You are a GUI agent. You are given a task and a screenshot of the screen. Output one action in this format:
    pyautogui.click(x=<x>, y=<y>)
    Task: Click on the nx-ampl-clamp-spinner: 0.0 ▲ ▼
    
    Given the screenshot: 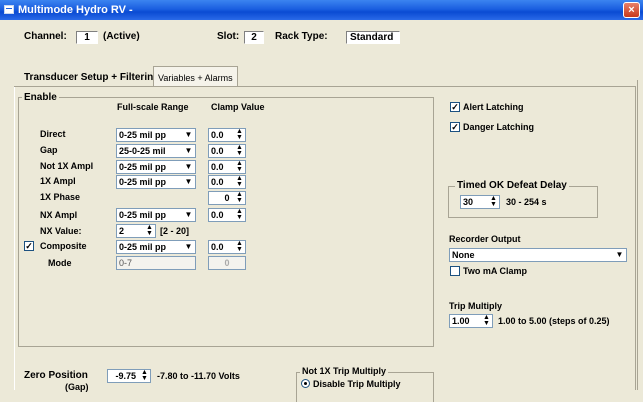 What is the action you would take?
    pyautogui.click(x=227, y=215)
    